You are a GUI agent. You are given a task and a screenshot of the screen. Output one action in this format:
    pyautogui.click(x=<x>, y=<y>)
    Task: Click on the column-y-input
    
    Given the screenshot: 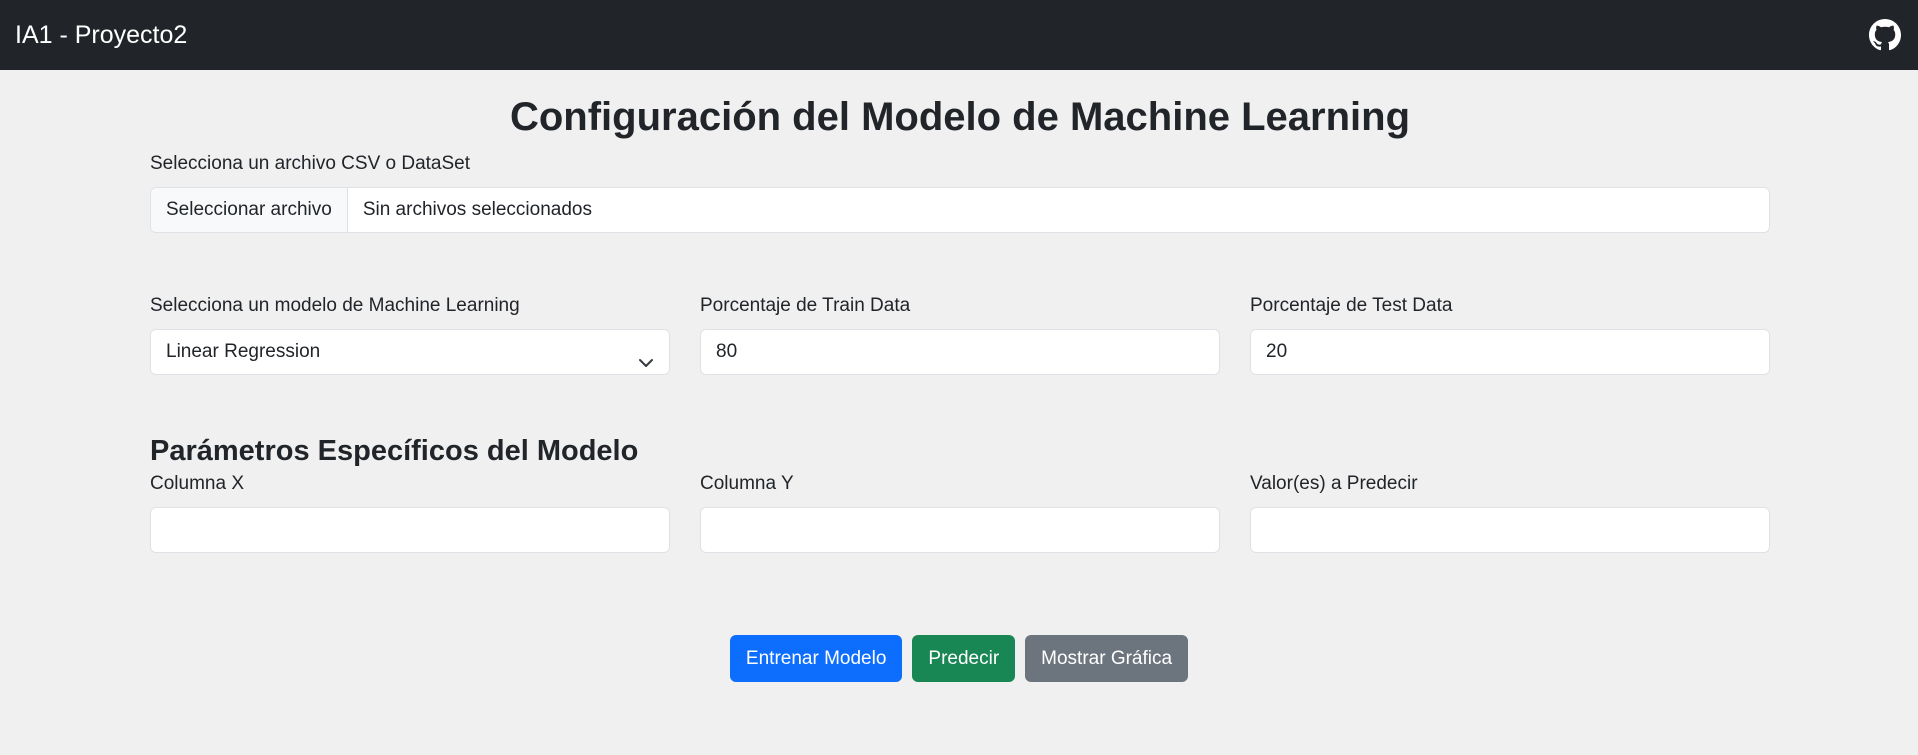 What is the action you would take?
    pyautogui.click(x=960, y=530)
    